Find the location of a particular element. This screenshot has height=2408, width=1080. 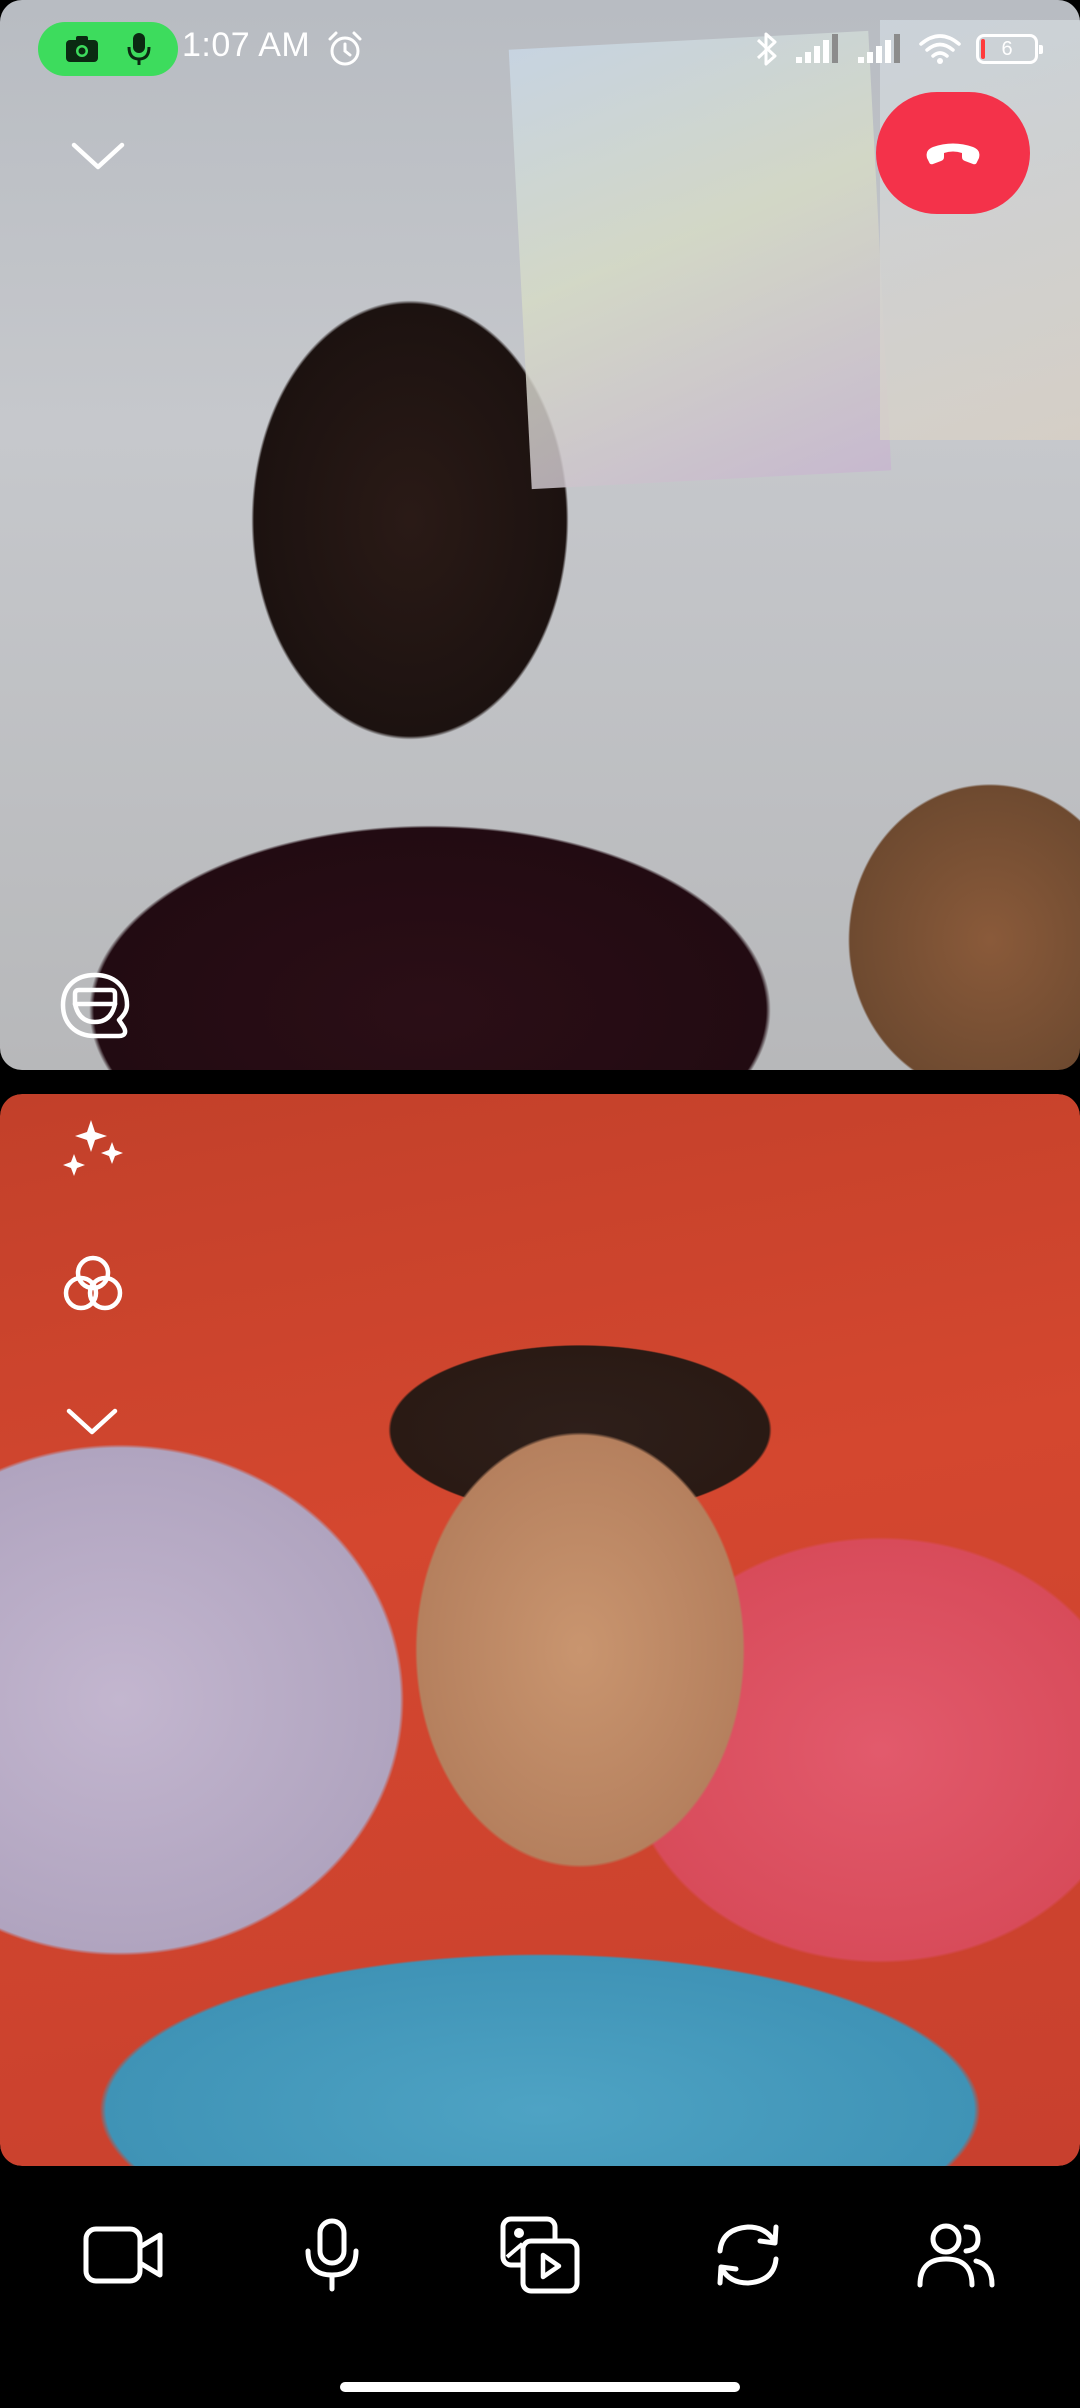

toggle-camera-button is located at coordinates (124, 2255).